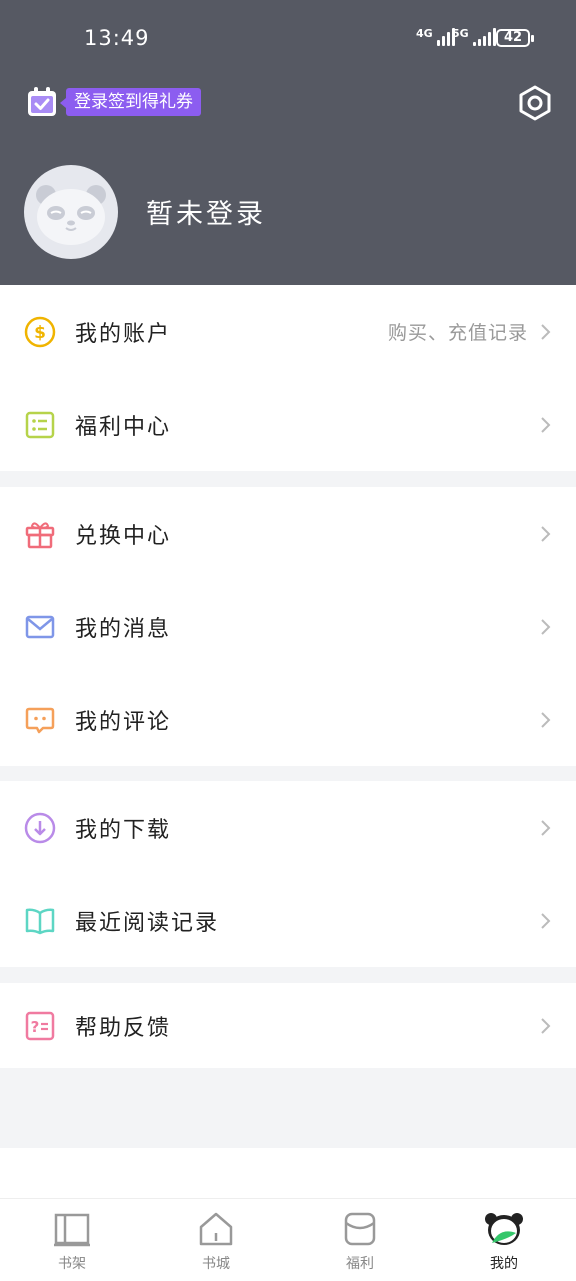 The width and height of the screenshot is (576, 1281). What do you see at coordinates (123, 830) in the screenshot?
I see `menu-item-label: 我的下载` at bounding box center [123, 830].